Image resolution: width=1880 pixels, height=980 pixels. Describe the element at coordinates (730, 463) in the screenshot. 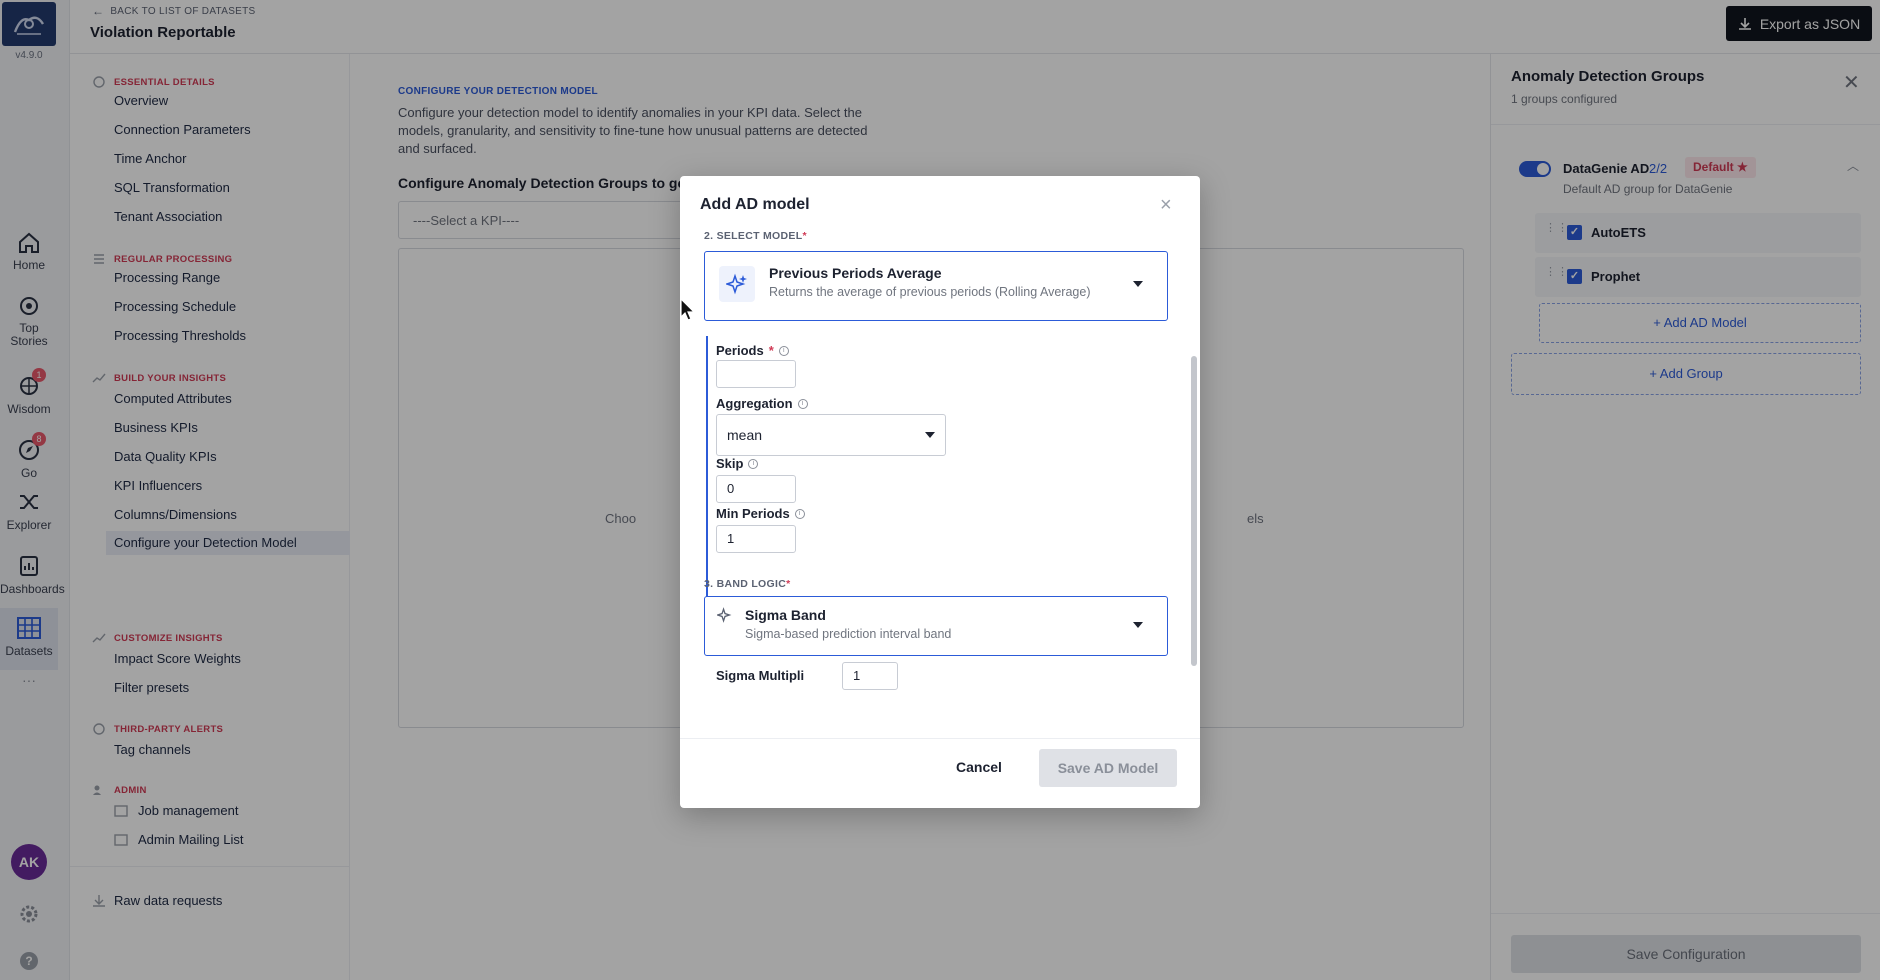

I see `skip-label-text: Skip` at that location.